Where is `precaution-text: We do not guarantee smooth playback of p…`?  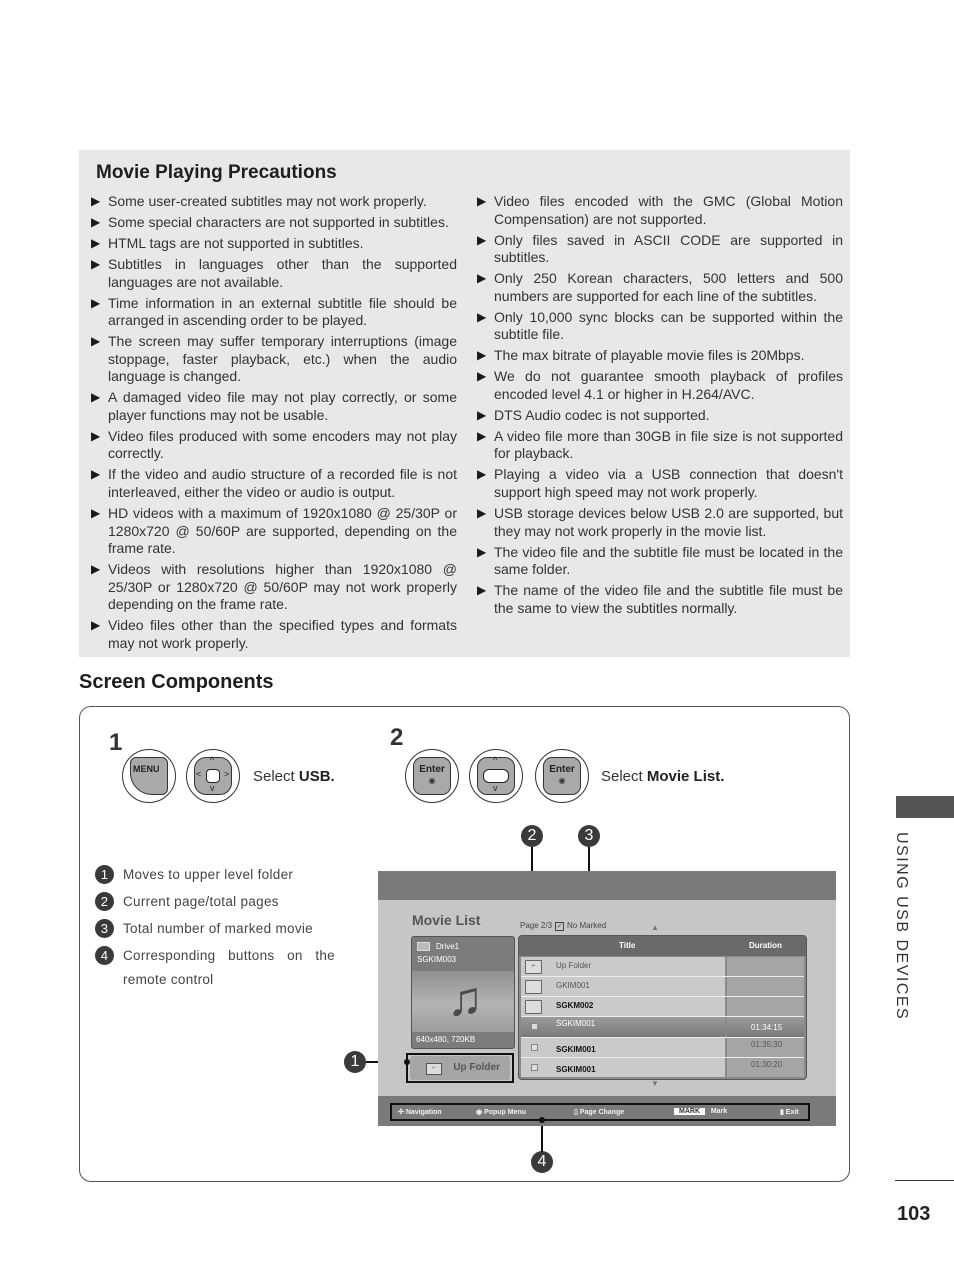 precaution-text: We do not guarantee smooth playback of p… is located at coordinates (668, 385).